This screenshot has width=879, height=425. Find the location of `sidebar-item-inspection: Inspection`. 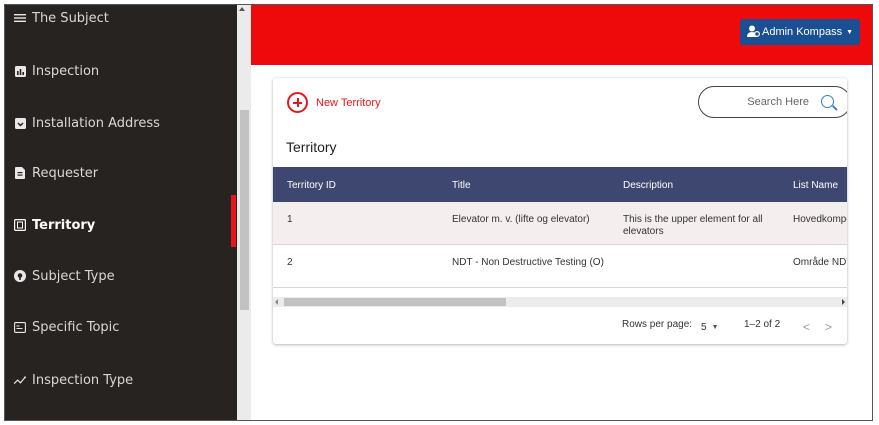

sidebar-item-inspection: Inspection is located at coordinates (121, 71).